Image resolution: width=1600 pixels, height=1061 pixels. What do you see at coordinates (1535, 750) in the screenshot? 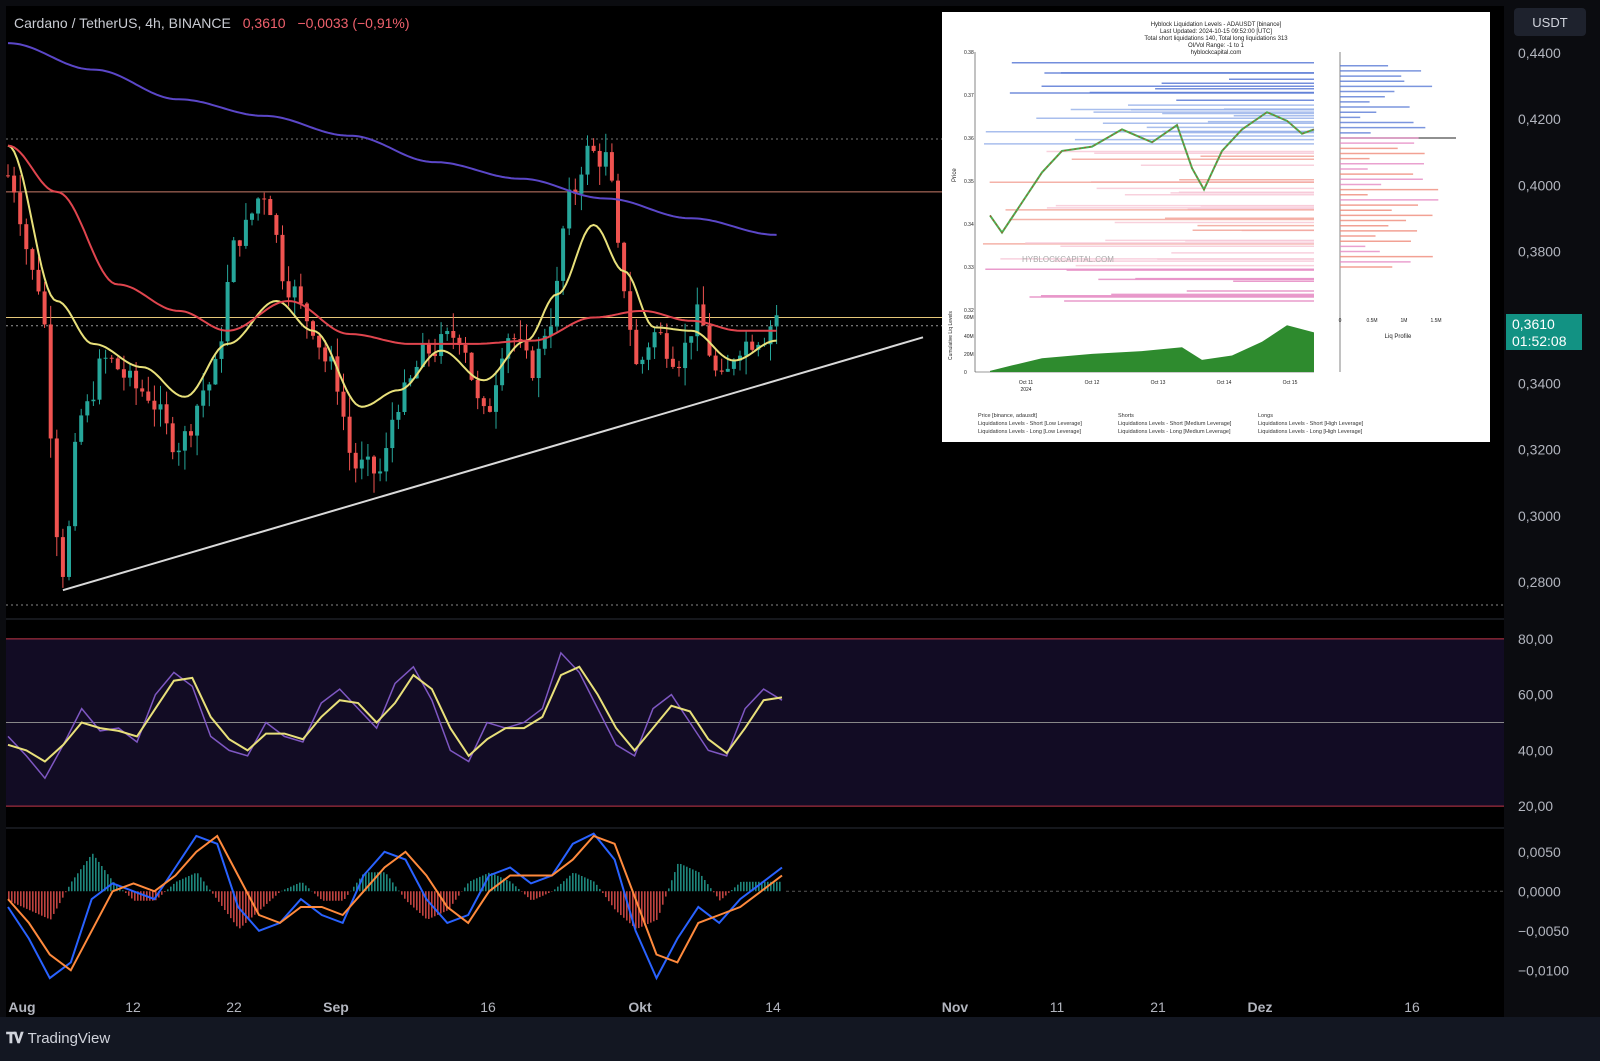
I see `rsi-axis-label: 40,00` at bounding box center [1535, 750].